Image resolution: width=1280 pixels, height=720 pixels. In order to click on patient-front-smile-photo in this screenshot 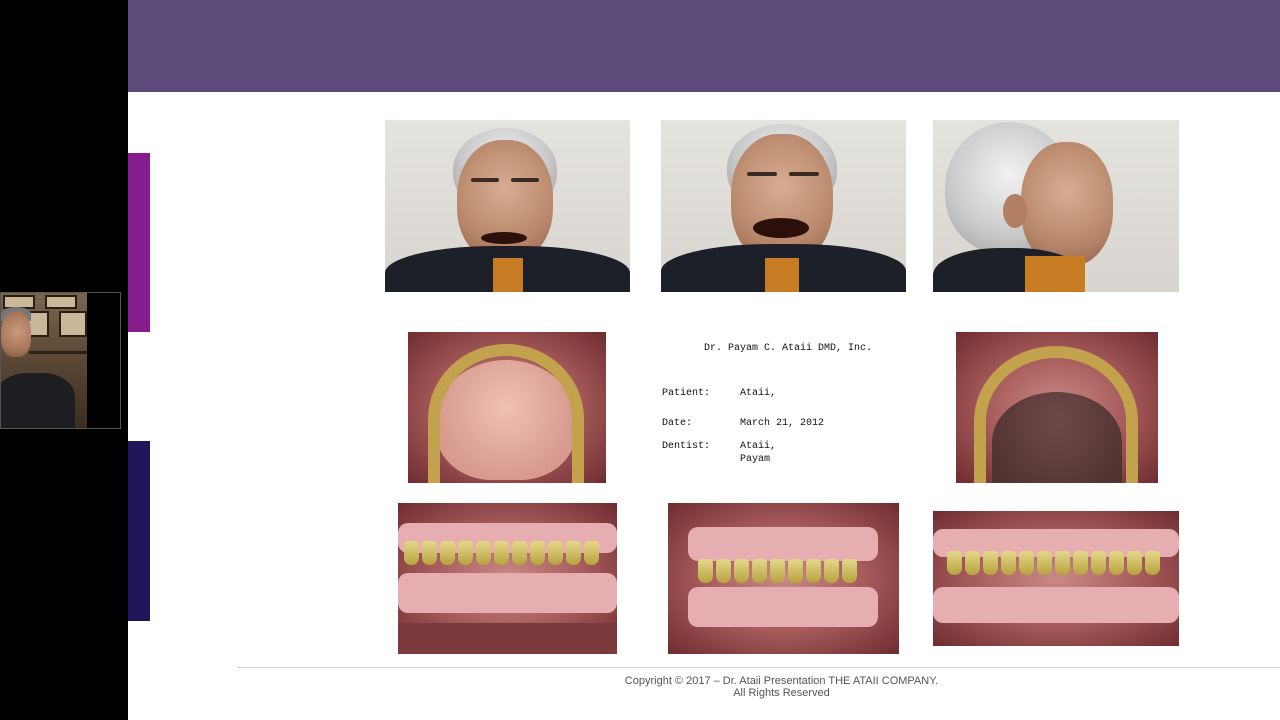, I will do `click(507, 206)`.